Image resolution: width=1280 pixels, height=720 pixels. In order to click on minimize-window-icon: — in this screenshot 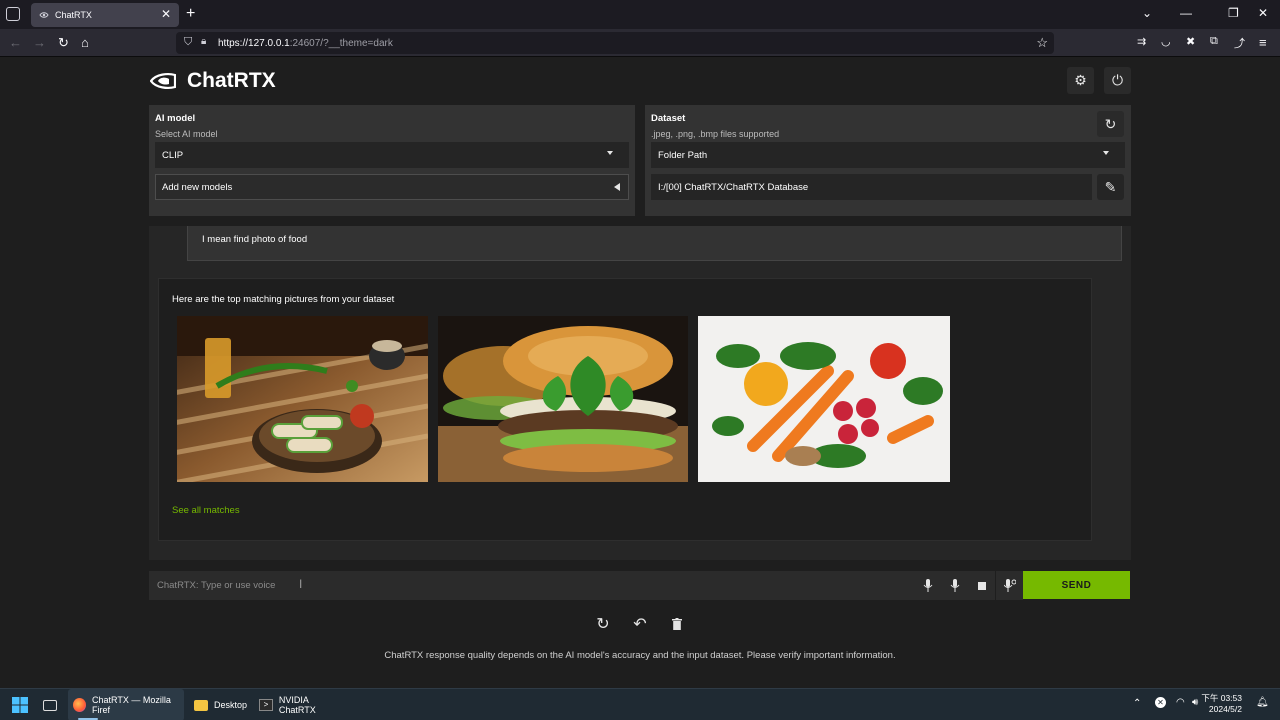, I will do `click(1186, 13)`.